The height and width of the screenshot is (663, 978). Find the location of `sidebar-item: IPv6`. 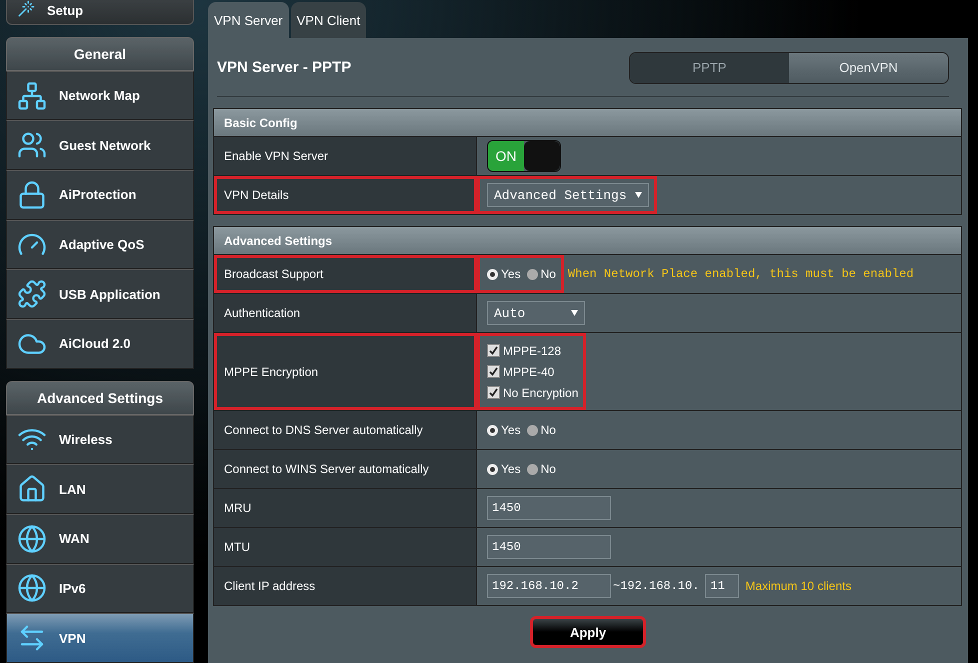

sidebar-item: IPv6 is located at coordinates (100, 589).